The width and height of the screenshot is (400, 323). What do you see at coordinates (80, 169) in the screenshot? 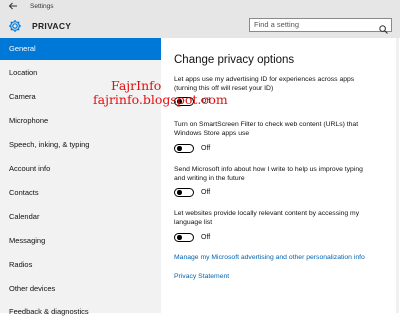
I see `sidebar-item-account-info: Account info` at bounding box center [80, 169].